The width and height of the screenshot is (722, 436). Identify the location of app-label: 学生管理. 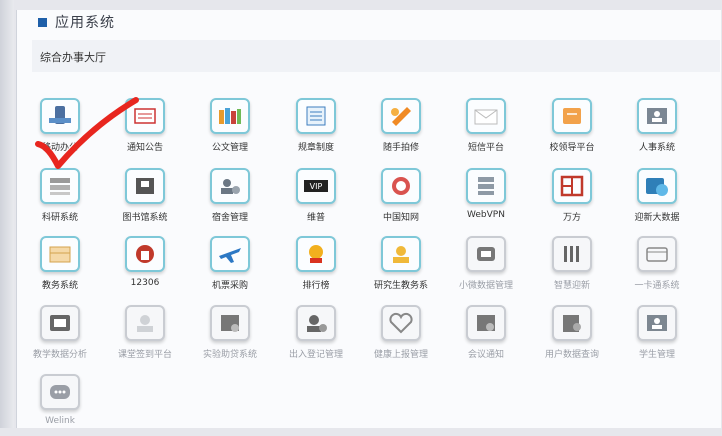
(656, 355).